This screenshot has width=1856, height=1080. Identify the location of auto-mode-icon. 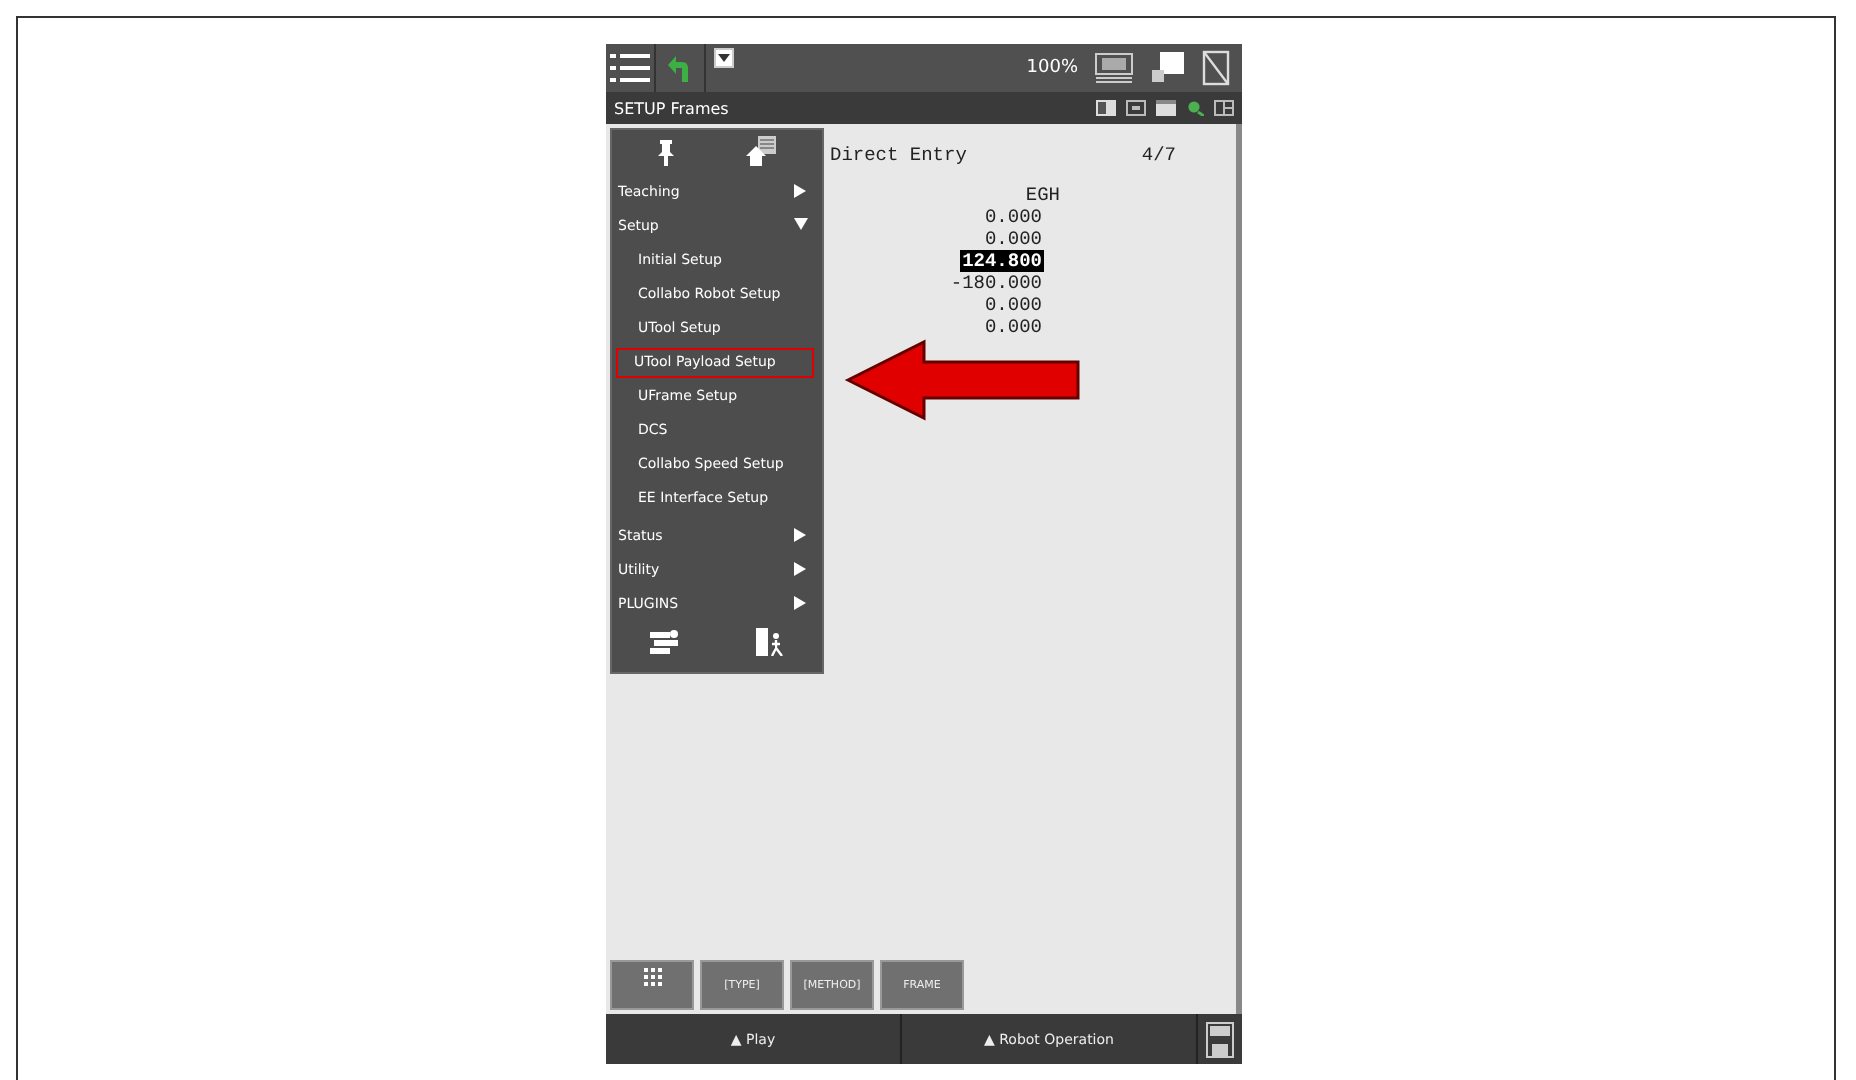
(1114, 68).